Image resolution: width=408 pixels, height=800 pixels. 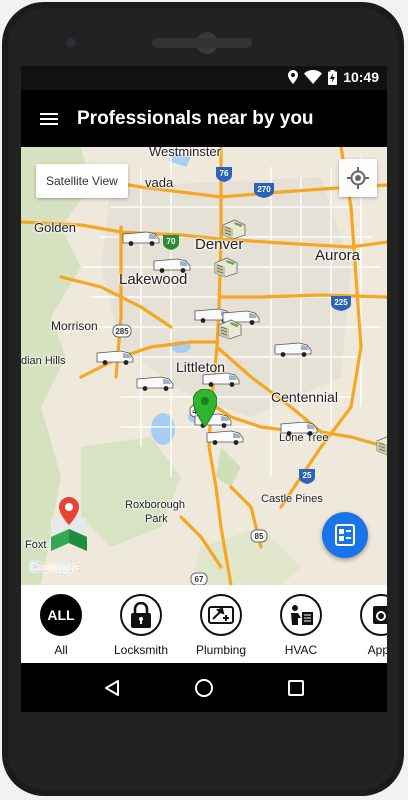 I want to click on status-bar: 10:49, so click(x=204, y=78).